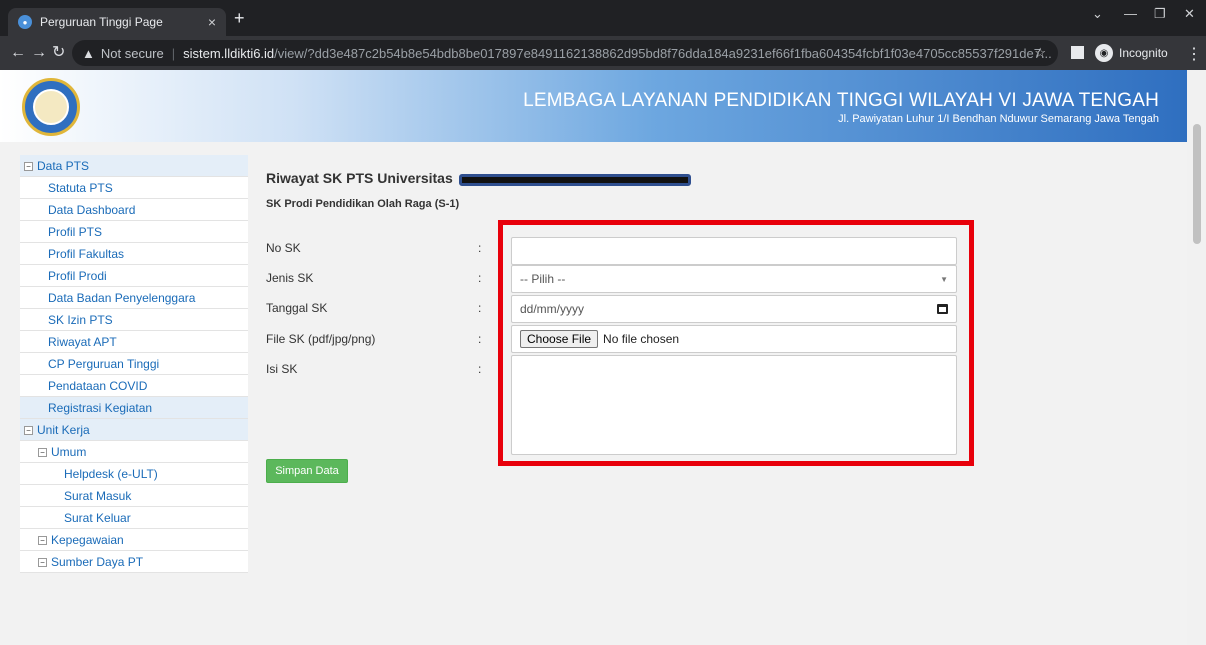 The image size is (1206, 645). I want to click on logo-emblem, so click(51, 107).